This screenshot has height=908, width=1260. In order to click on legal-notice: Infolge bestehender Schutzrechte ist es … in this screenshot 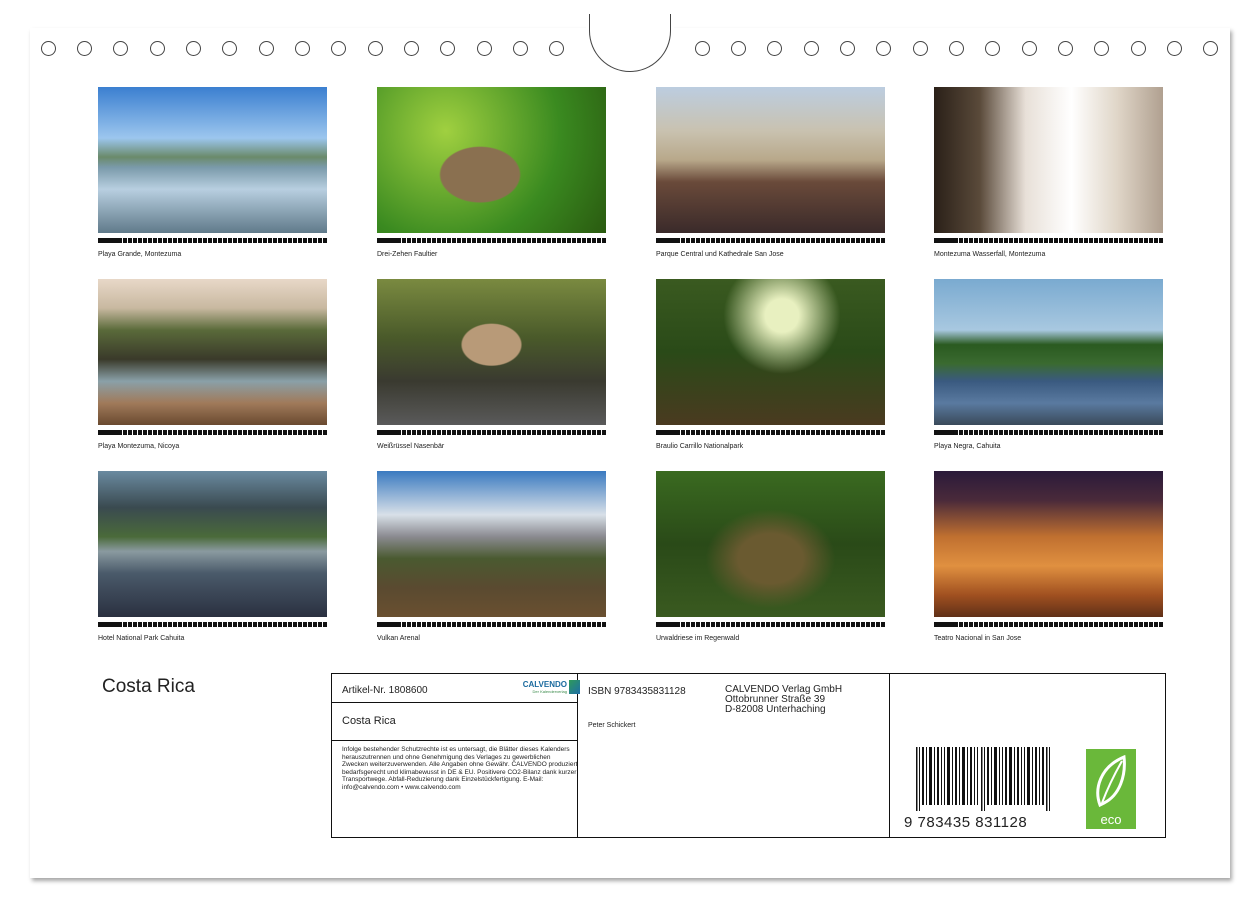, I will do `click(460, 768)`.